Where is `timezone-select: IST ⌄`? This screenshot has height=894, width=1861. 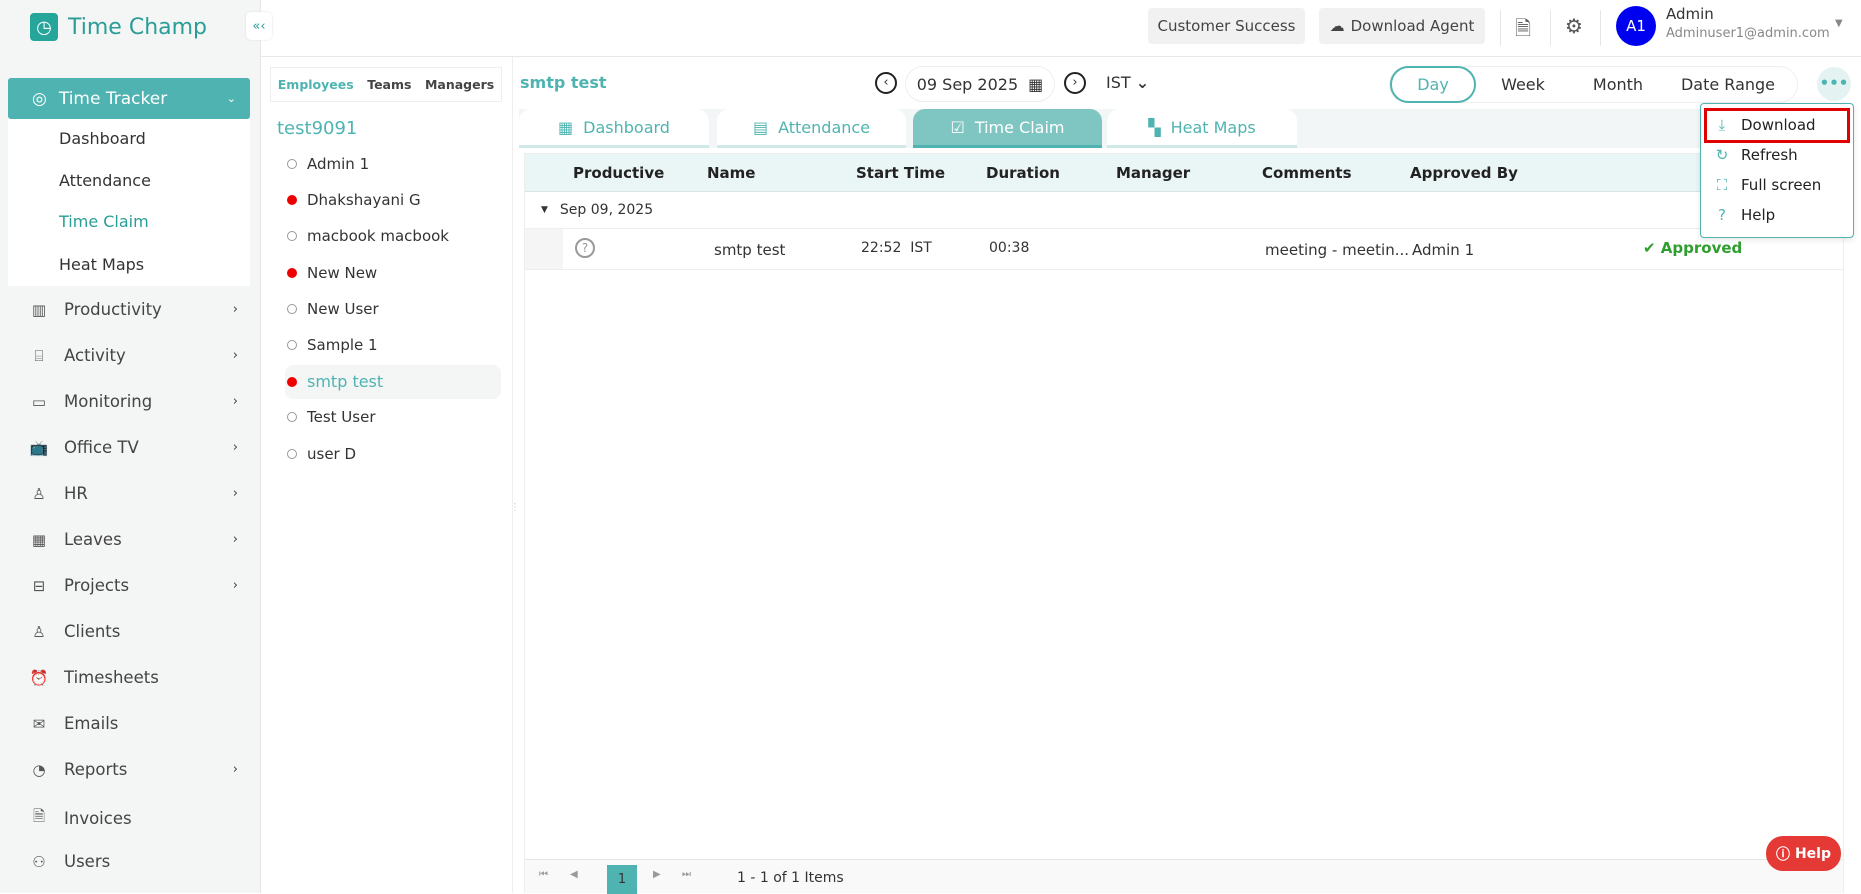 timezone-select: IST ⌄ is located at coordinates (1127, 82).